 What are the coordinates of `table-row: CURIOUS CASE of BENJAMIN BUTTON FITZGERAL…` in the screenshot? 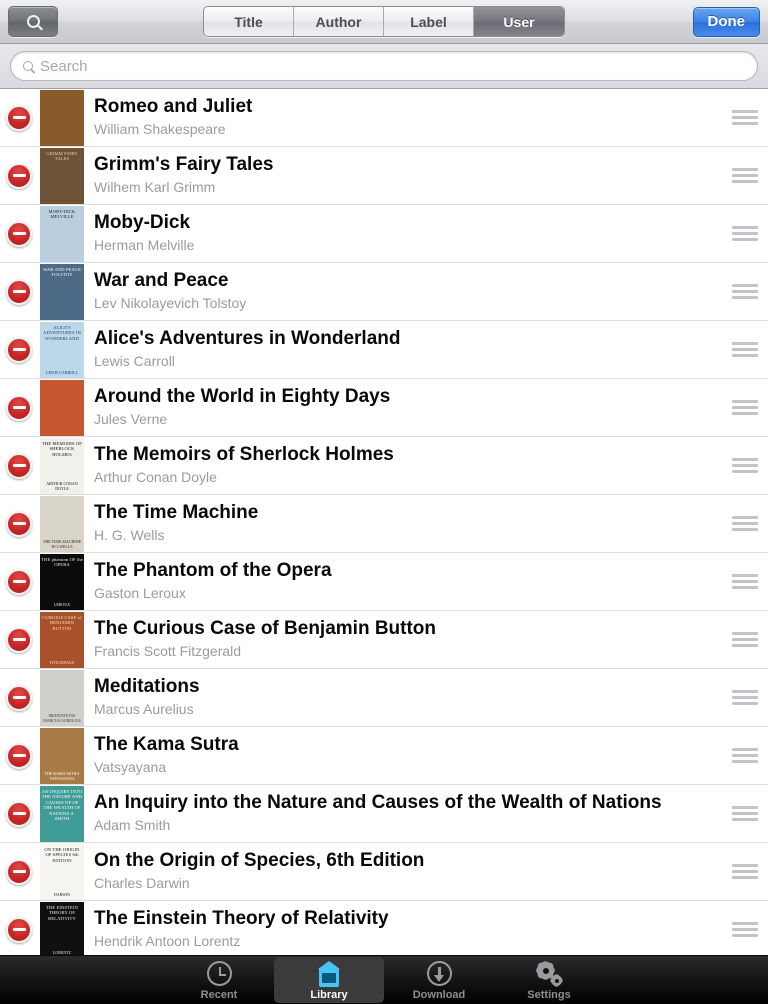 It's located at (384, 640).